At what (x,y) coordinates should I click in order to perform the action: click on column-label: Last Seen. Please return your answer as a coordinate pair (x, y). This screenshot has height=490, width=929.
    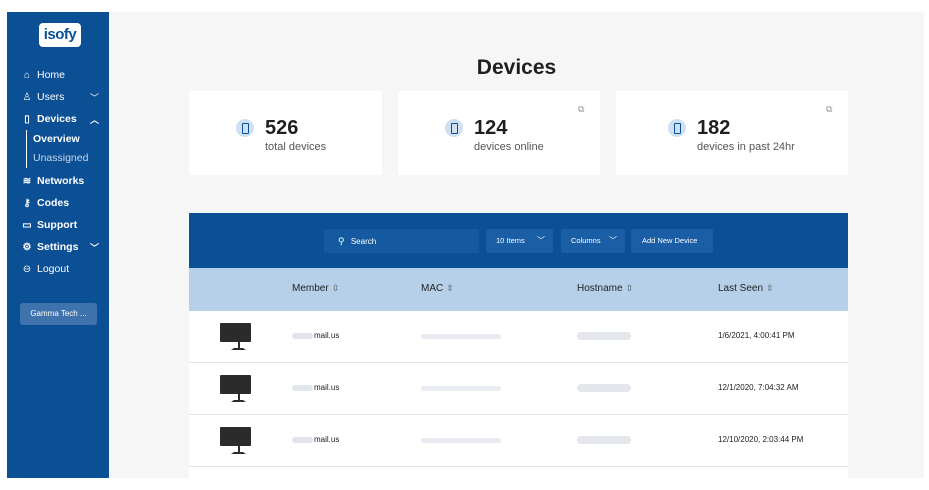
    Looking at the image, I should click on (741, 288).